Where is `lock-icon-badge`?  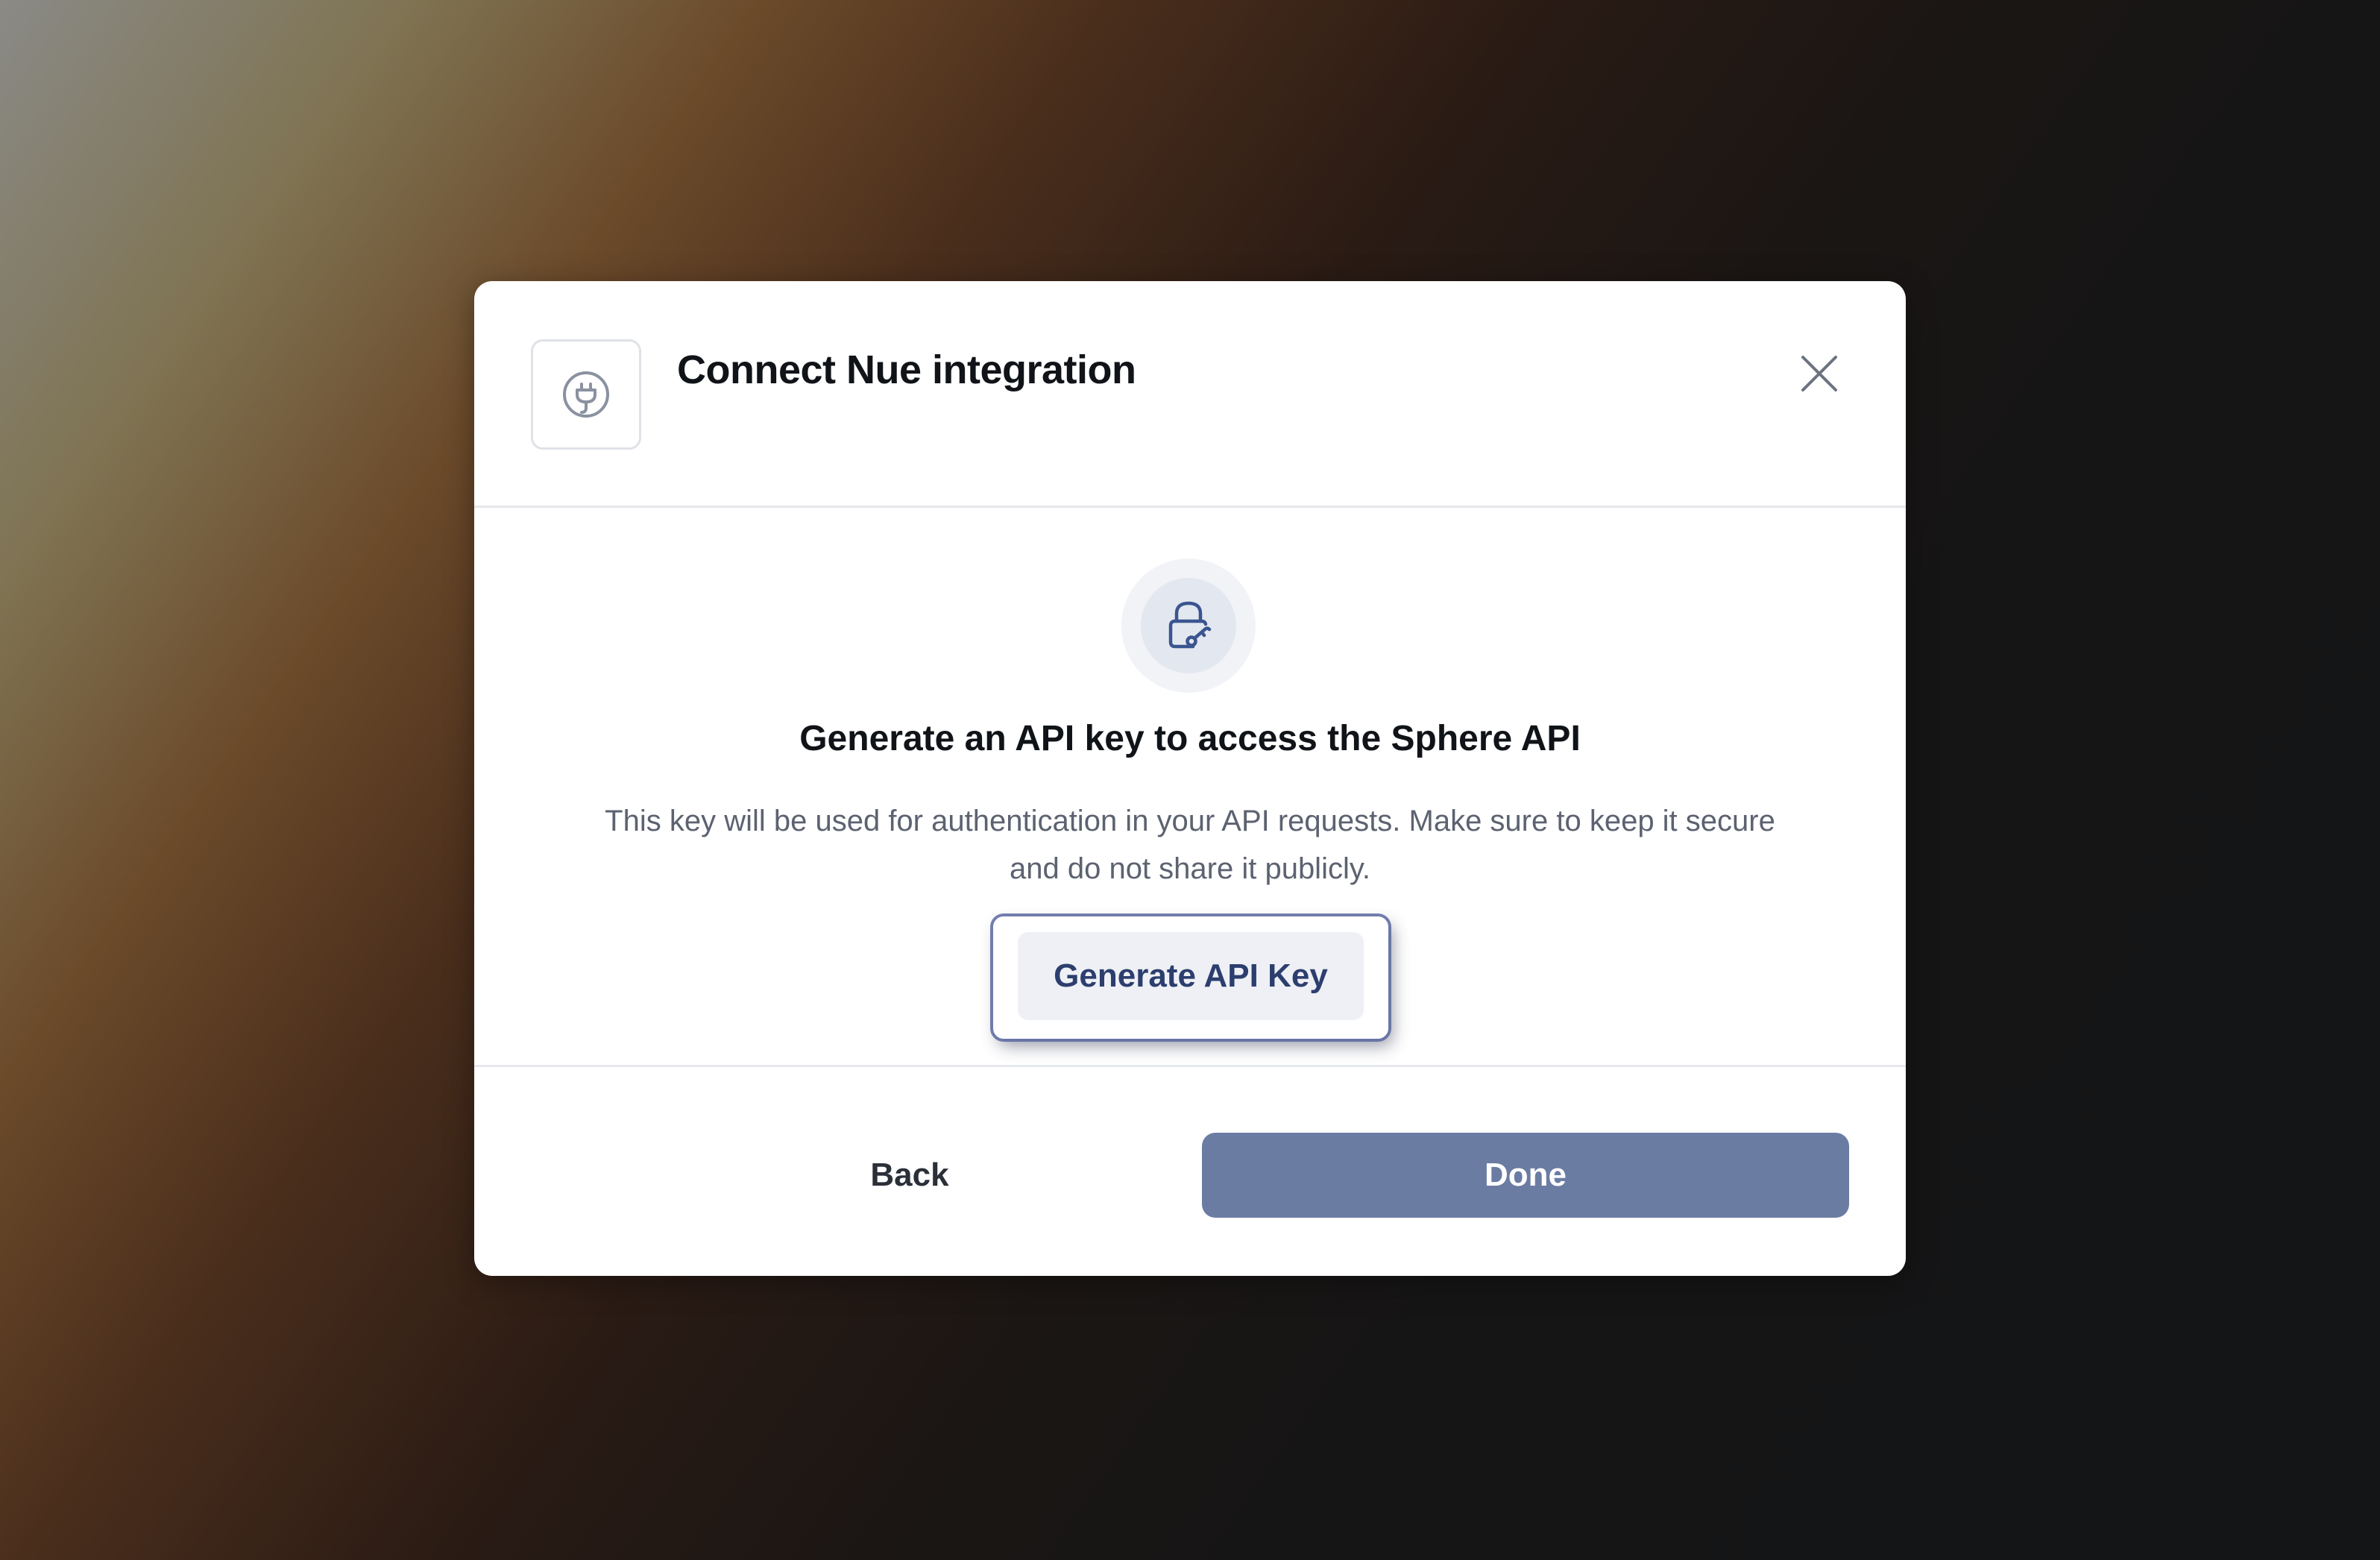 lock-icon-badge is located at coordinates (1188, 626).